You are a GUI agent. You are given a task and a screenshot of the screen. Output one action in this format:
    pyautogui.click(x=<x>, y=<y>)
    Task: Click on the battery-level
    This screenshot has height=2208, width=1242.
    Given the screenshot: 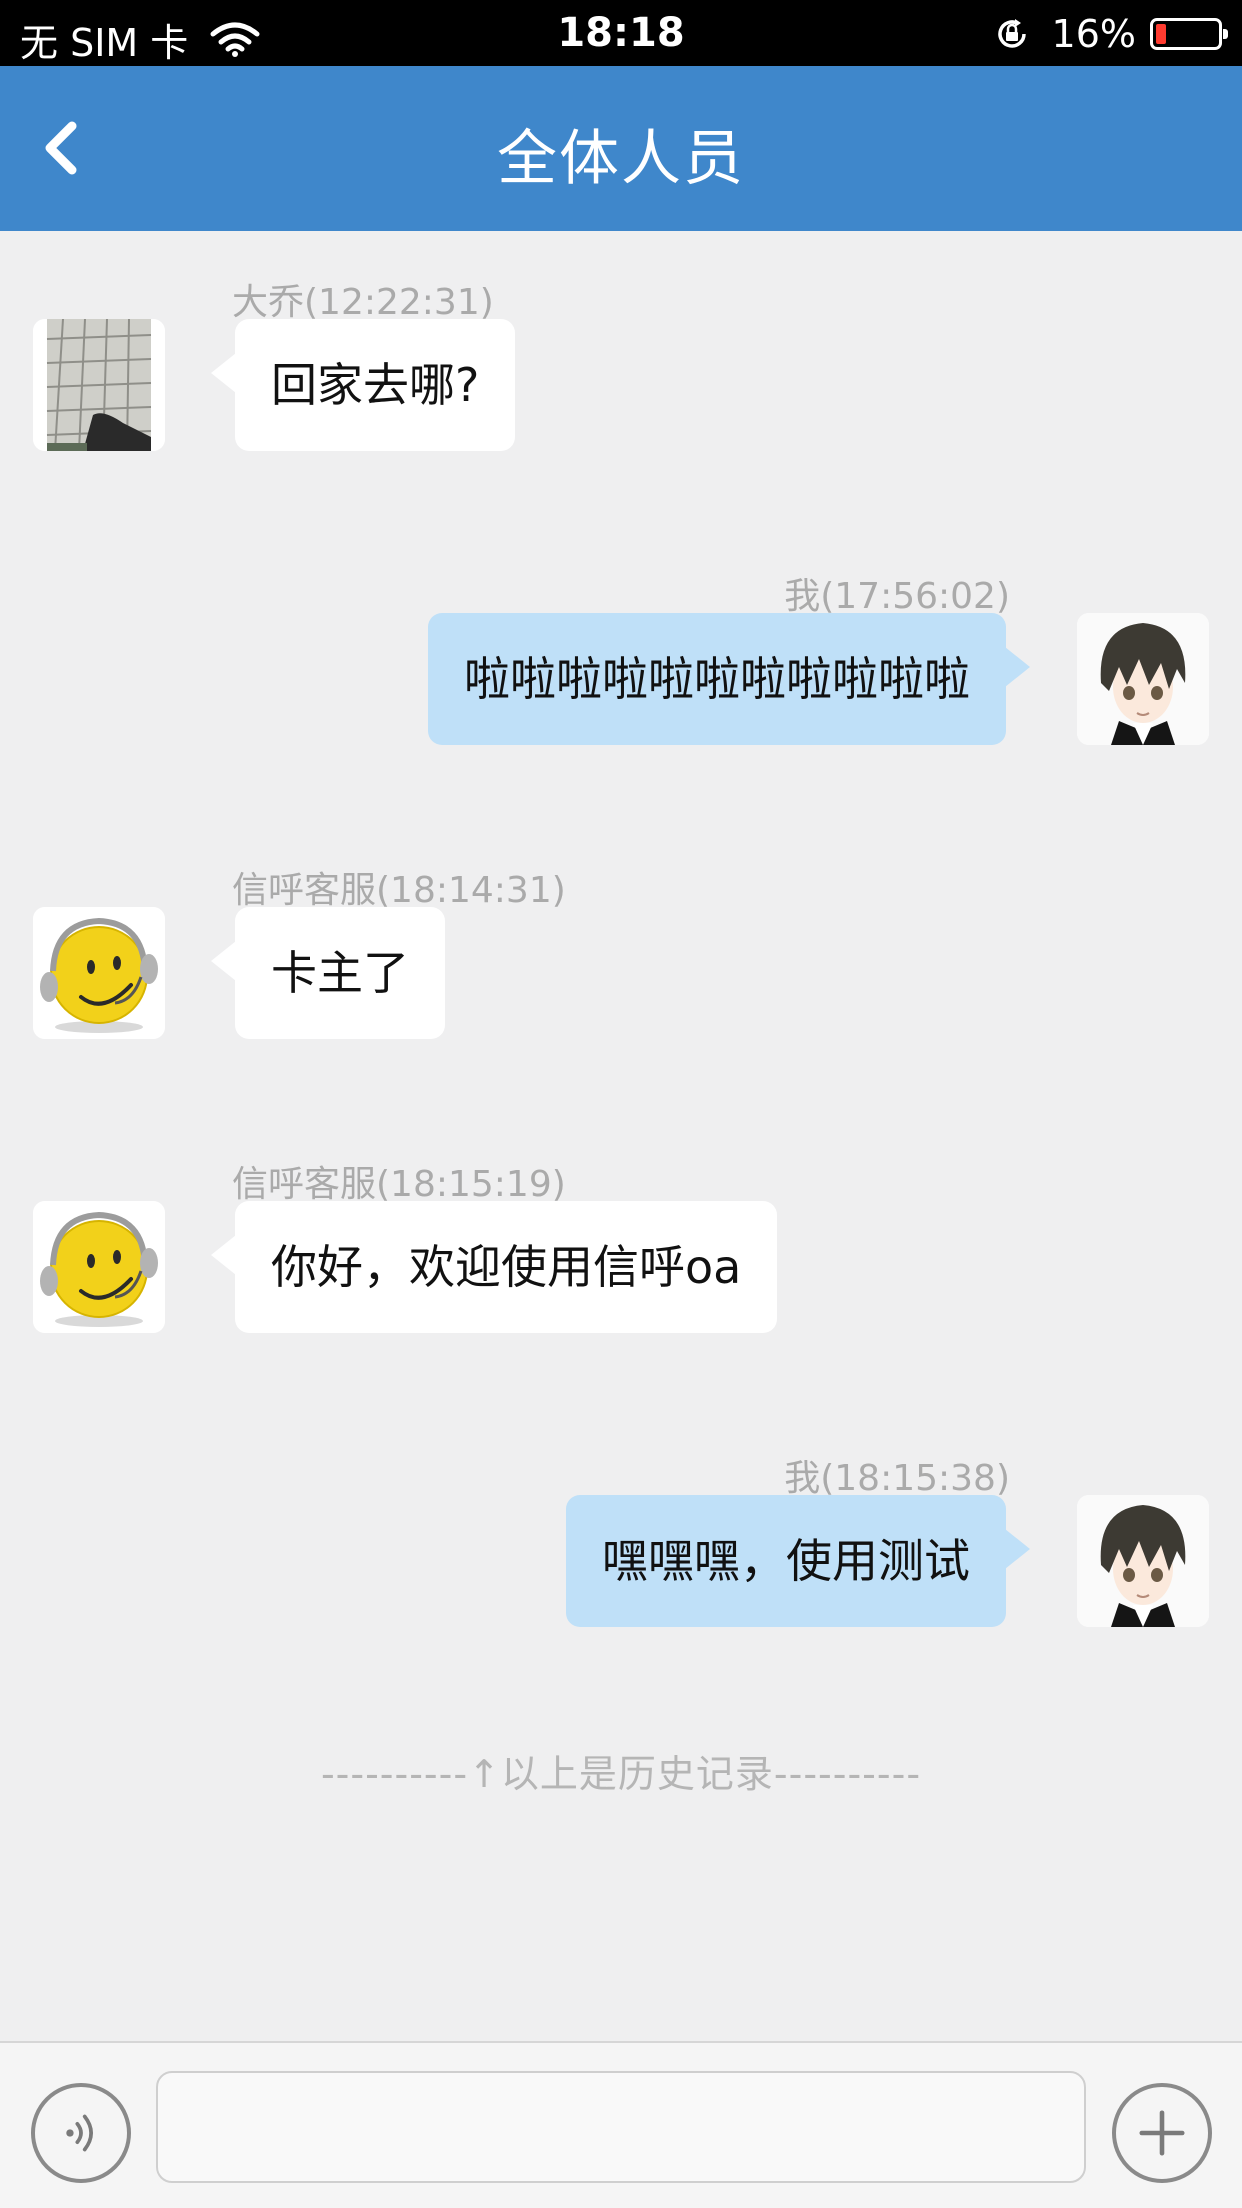 What is the action you would take?
    pyautogui.click(x=1161, y=34)
    